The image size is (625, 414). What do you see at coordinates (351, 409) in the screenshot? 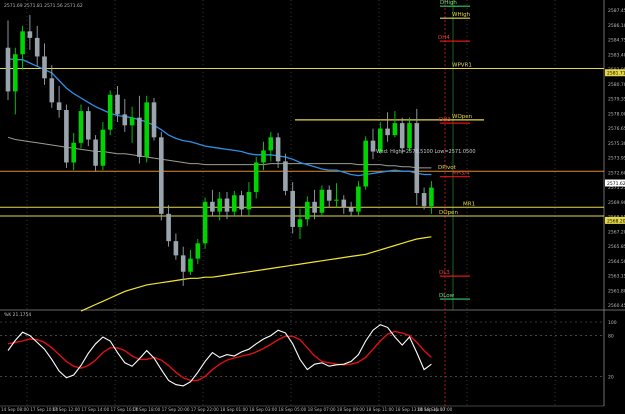
I see `time-label: 18 Sep 09:00` at bounding box center [351, 409].